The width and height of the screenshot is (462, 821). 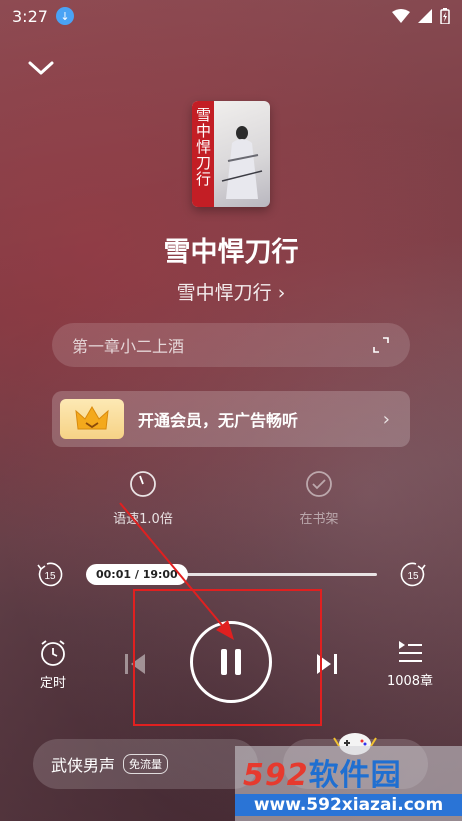 What do you see at coordinates (227, 657) in the screenshot?
I see `annotation-box` at bounding box center [227, 657].